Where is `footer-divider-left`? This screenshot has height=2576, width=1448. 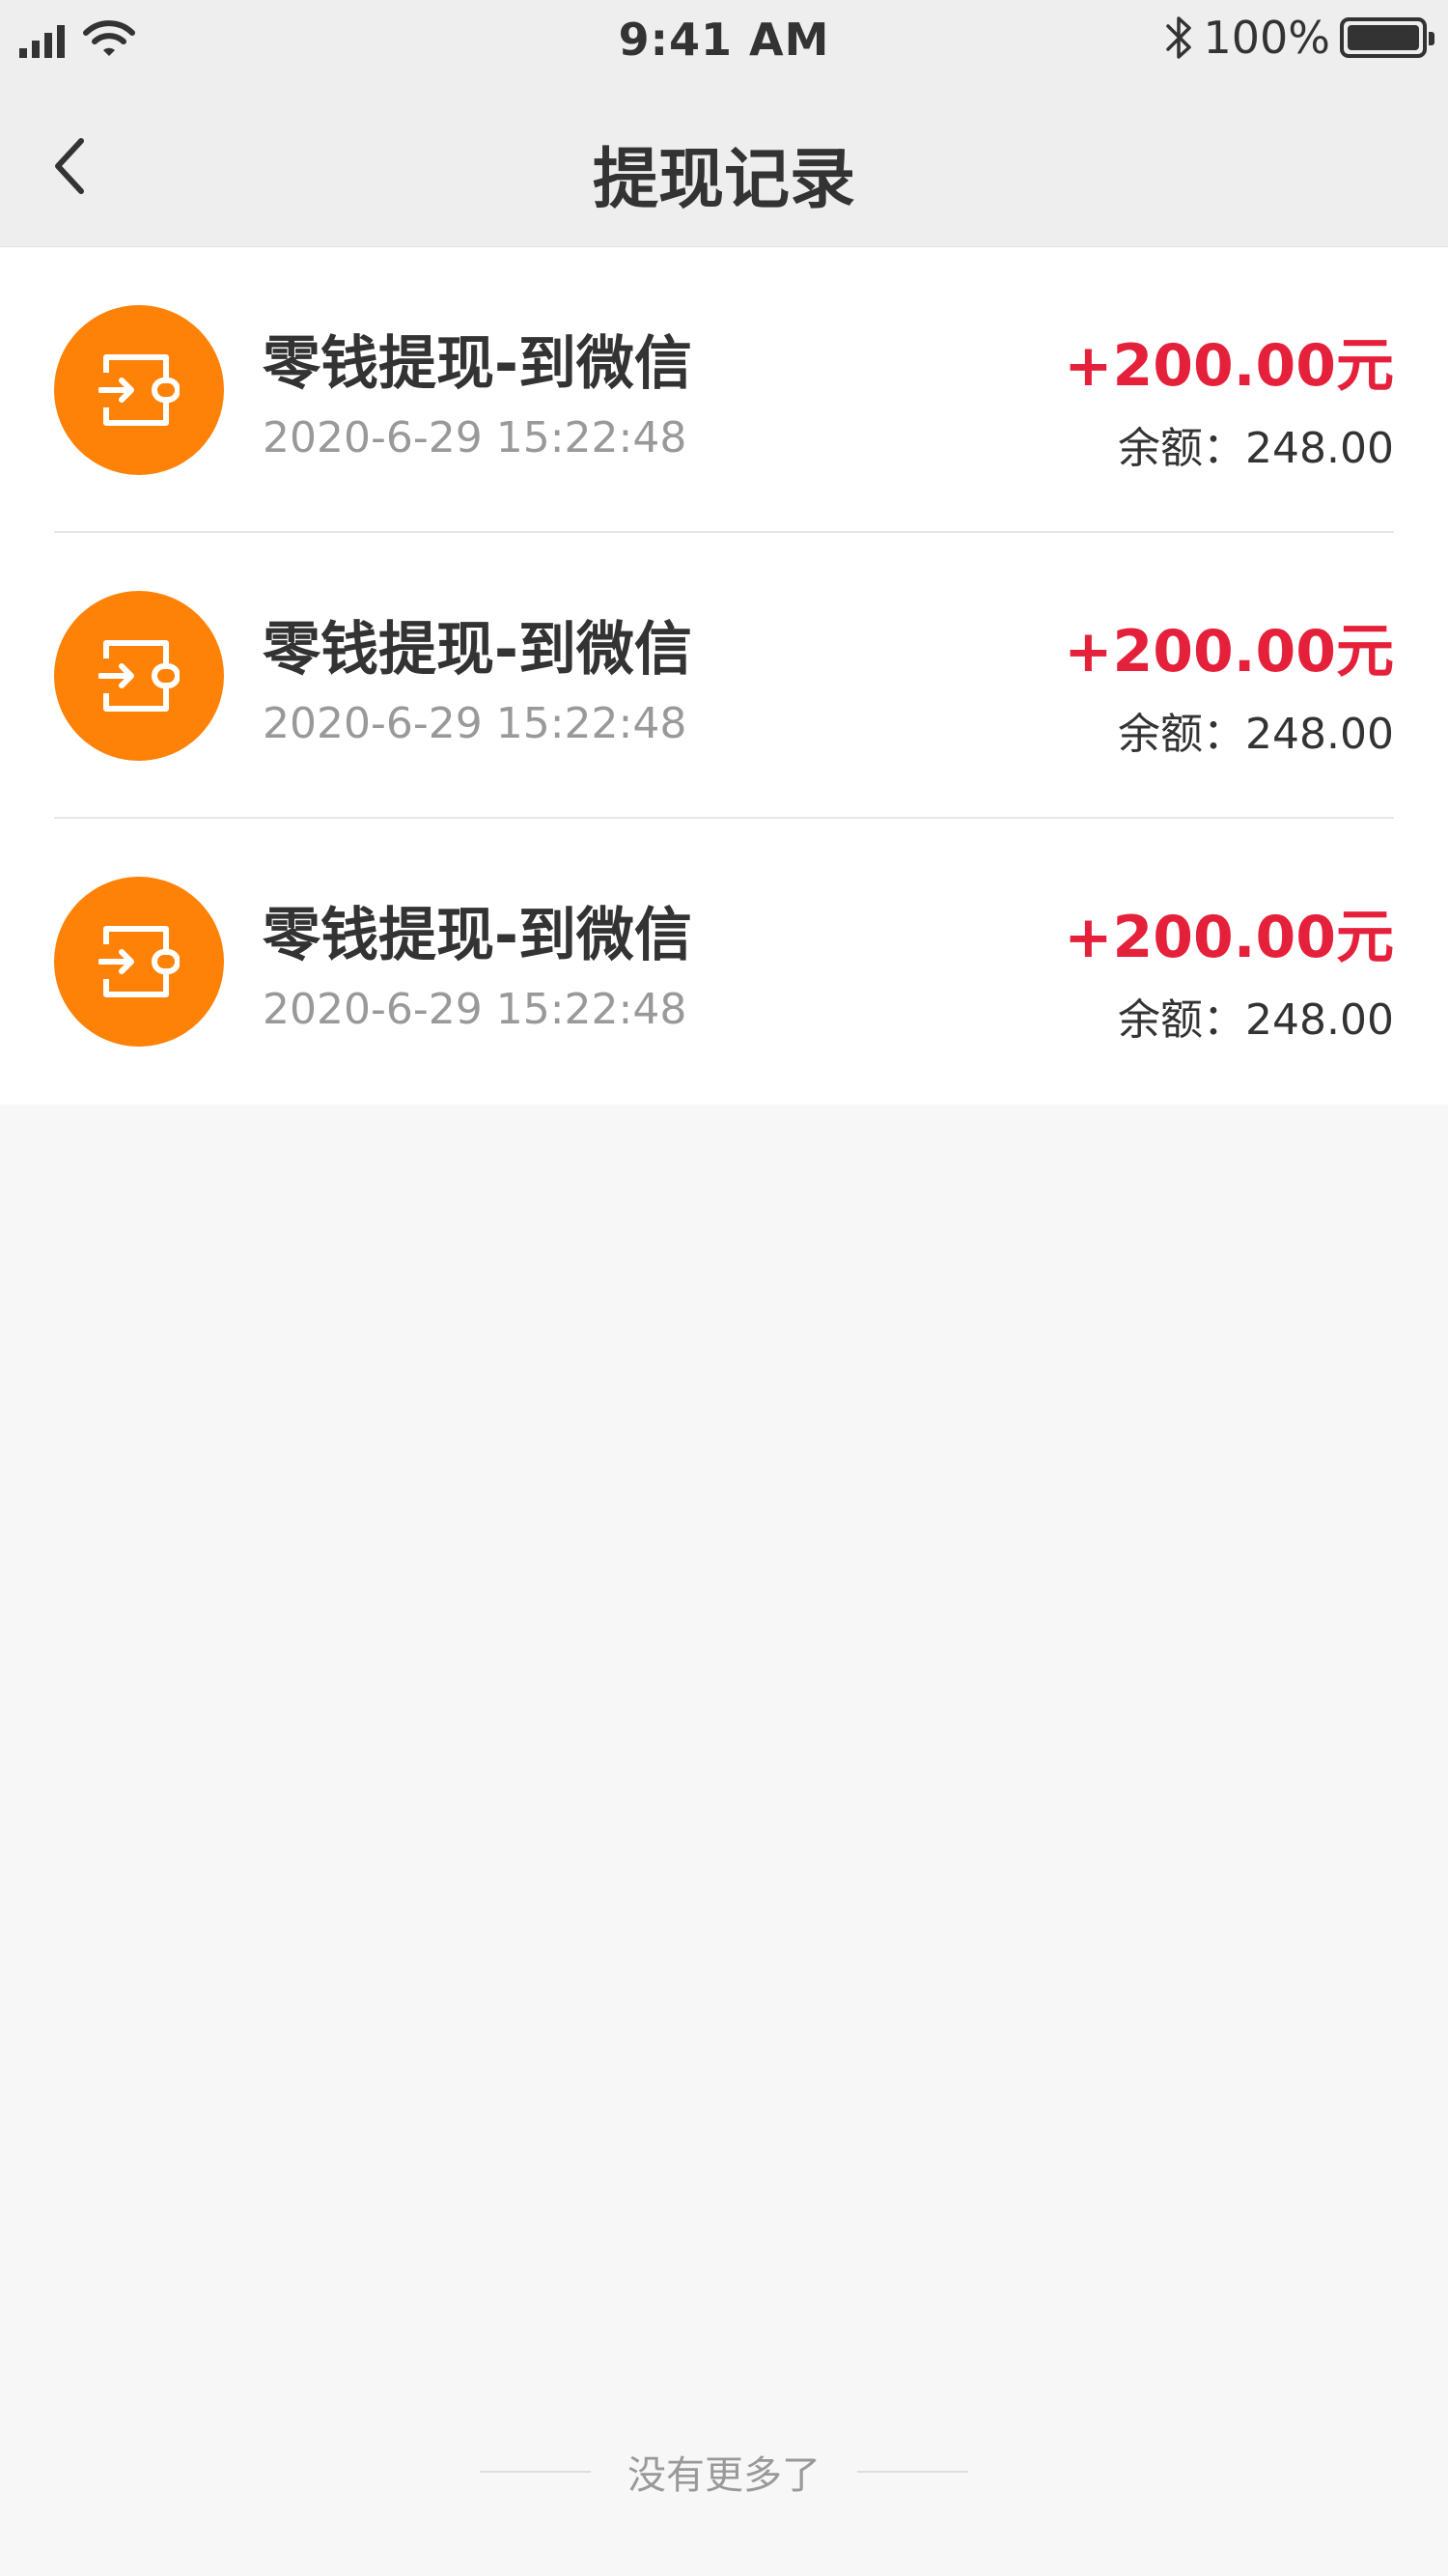 footer-divider-left is located at coordinates (535, 2472).